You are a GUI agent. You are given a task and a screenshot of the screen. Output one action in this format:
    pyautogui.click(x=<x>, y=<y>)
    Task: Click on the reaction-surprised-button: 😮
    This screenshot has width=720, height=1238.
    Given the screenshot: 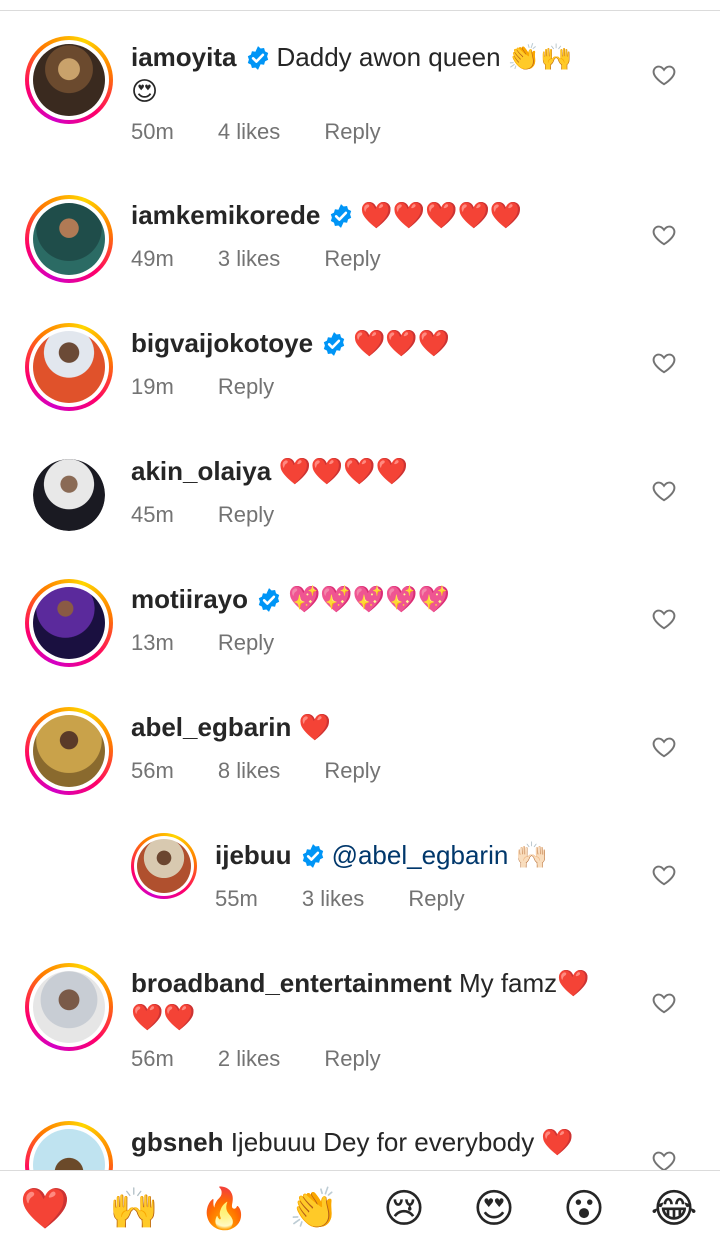 What is the action you would take?
    pyautogui.click(x=584, y=1209)
    